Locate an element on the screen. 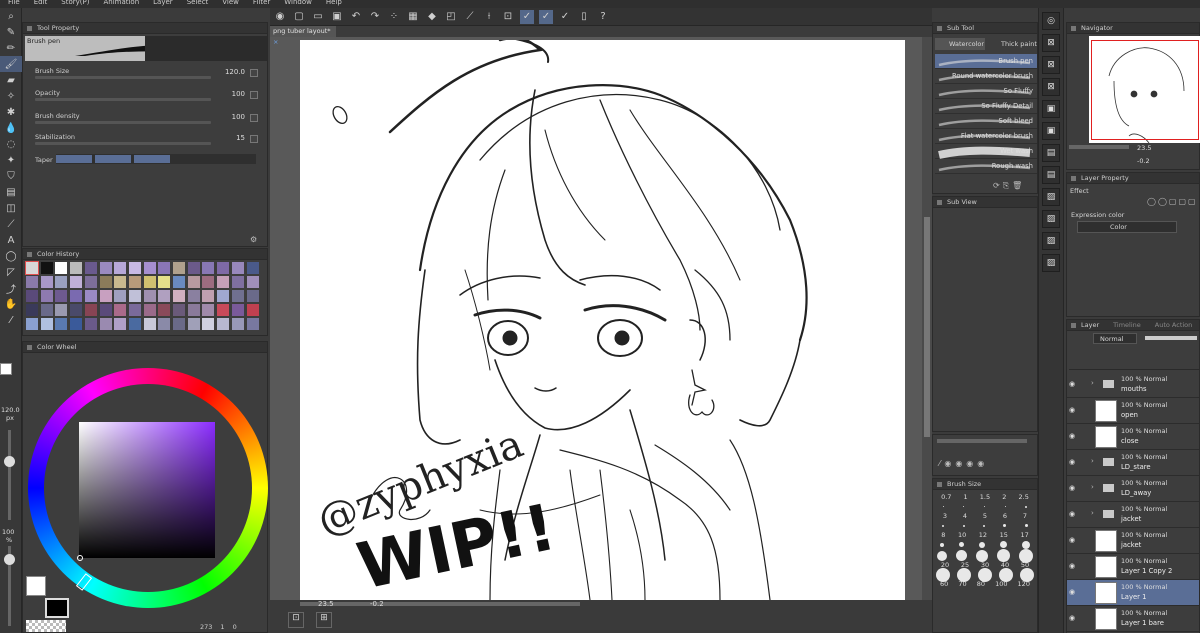 Image resolution: width=1200 pixels, height=633 pixels. tab-timeline: Timeline is located at coordinates (1127, 325).